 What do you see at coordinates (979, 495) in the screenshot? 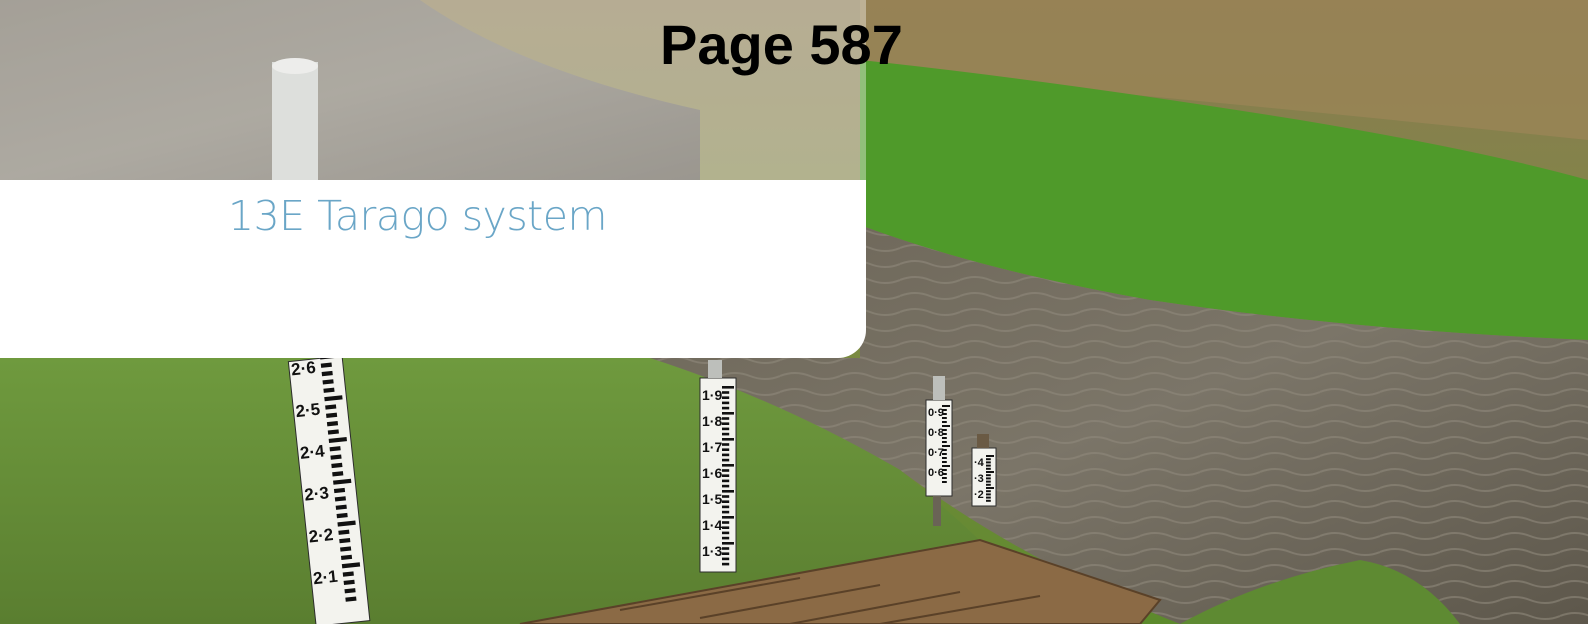
I see `gauge-scale-label: ·2` at bounding box center [979, 495].